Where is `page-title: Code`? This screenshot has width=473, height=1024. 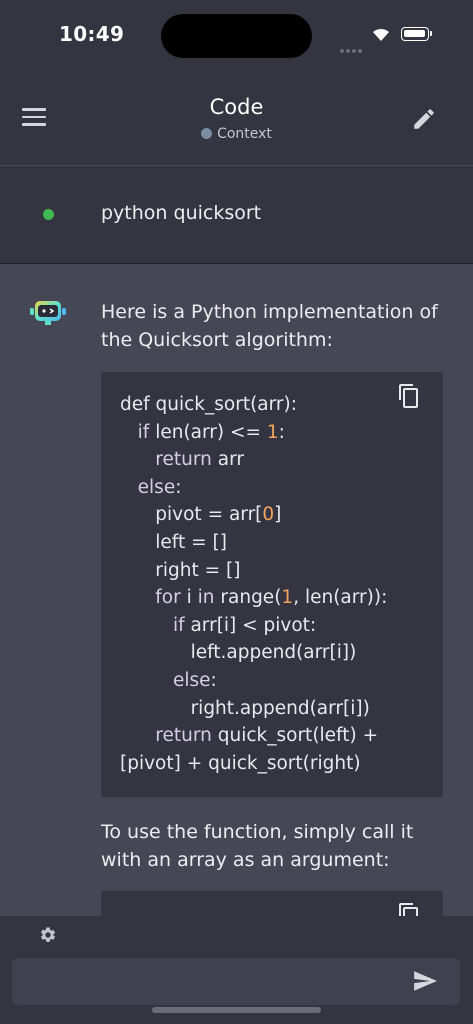
page-title: Code is located at coordinates (236, 107).